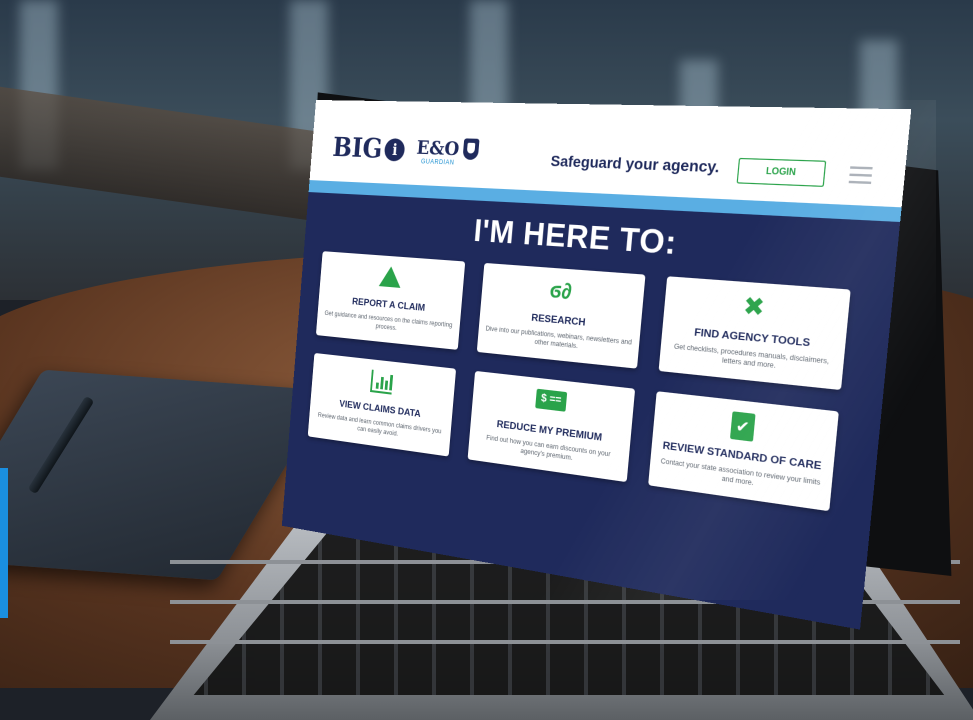 This screenshot has width=973, height=720. I want to click on blue-edge-strip, so click(4, 543).